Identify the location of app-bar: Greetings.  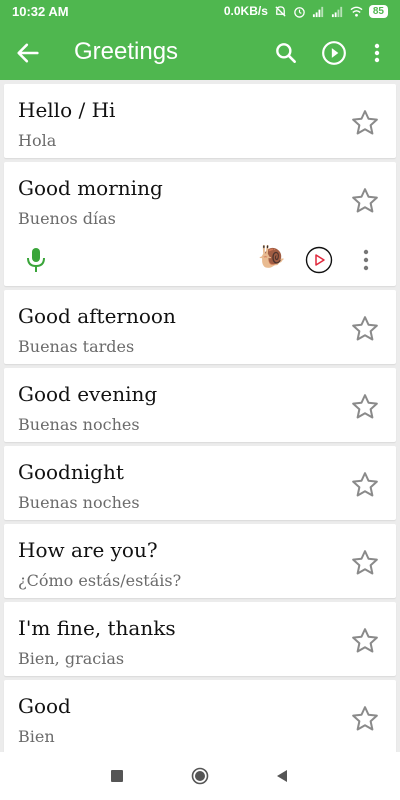
(200, 53).